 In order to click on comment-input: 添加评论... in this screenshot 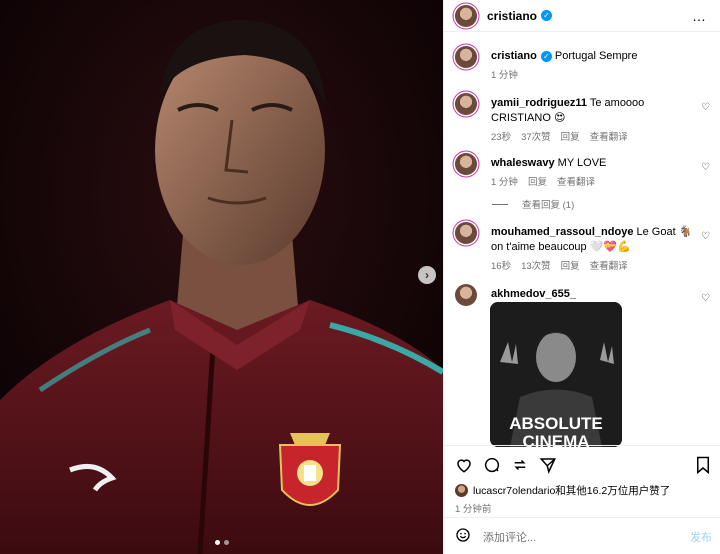, I will do `click(509, 537)`.